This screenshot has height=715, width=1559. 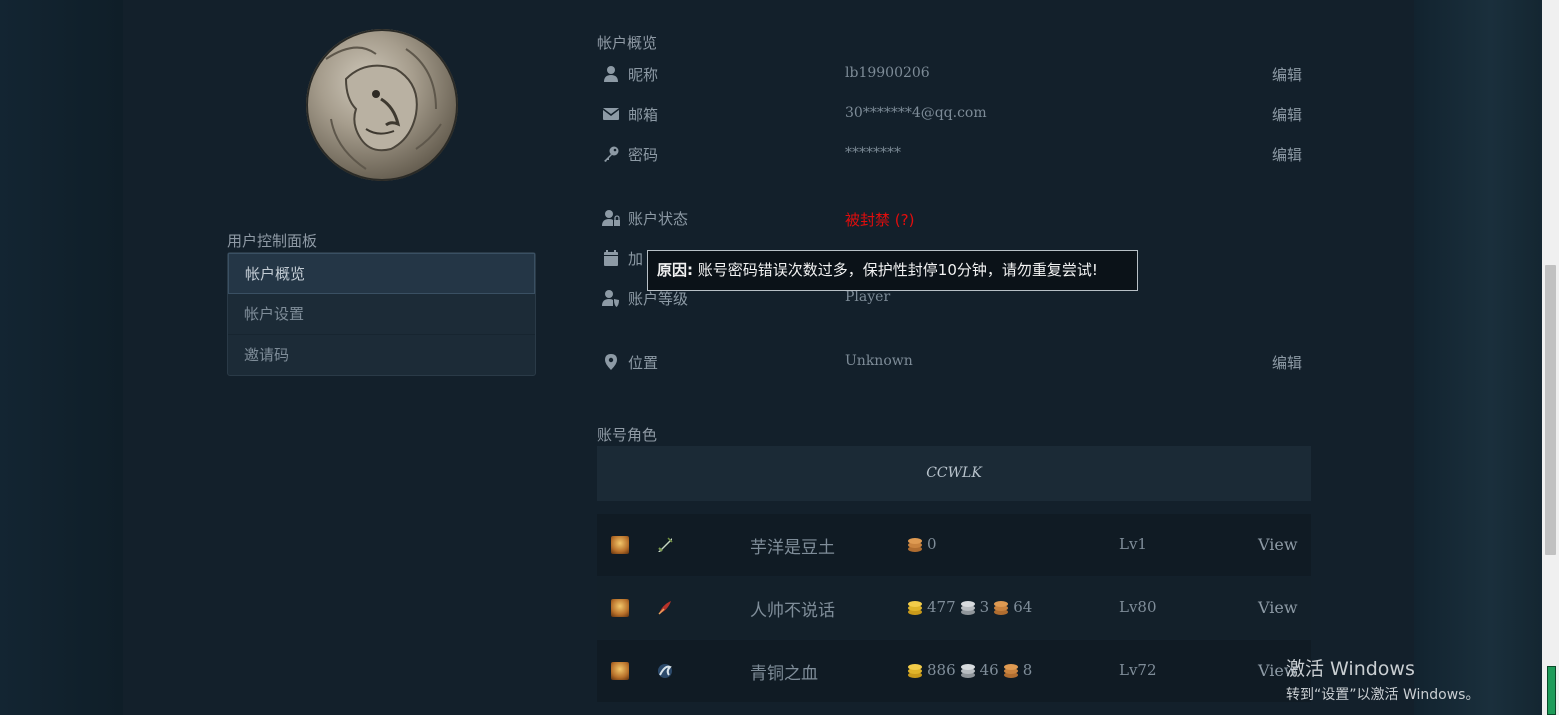 I want to click on email-row: 邮箱 30*******4@qq.com 编辑, so click(x=957, y=114).